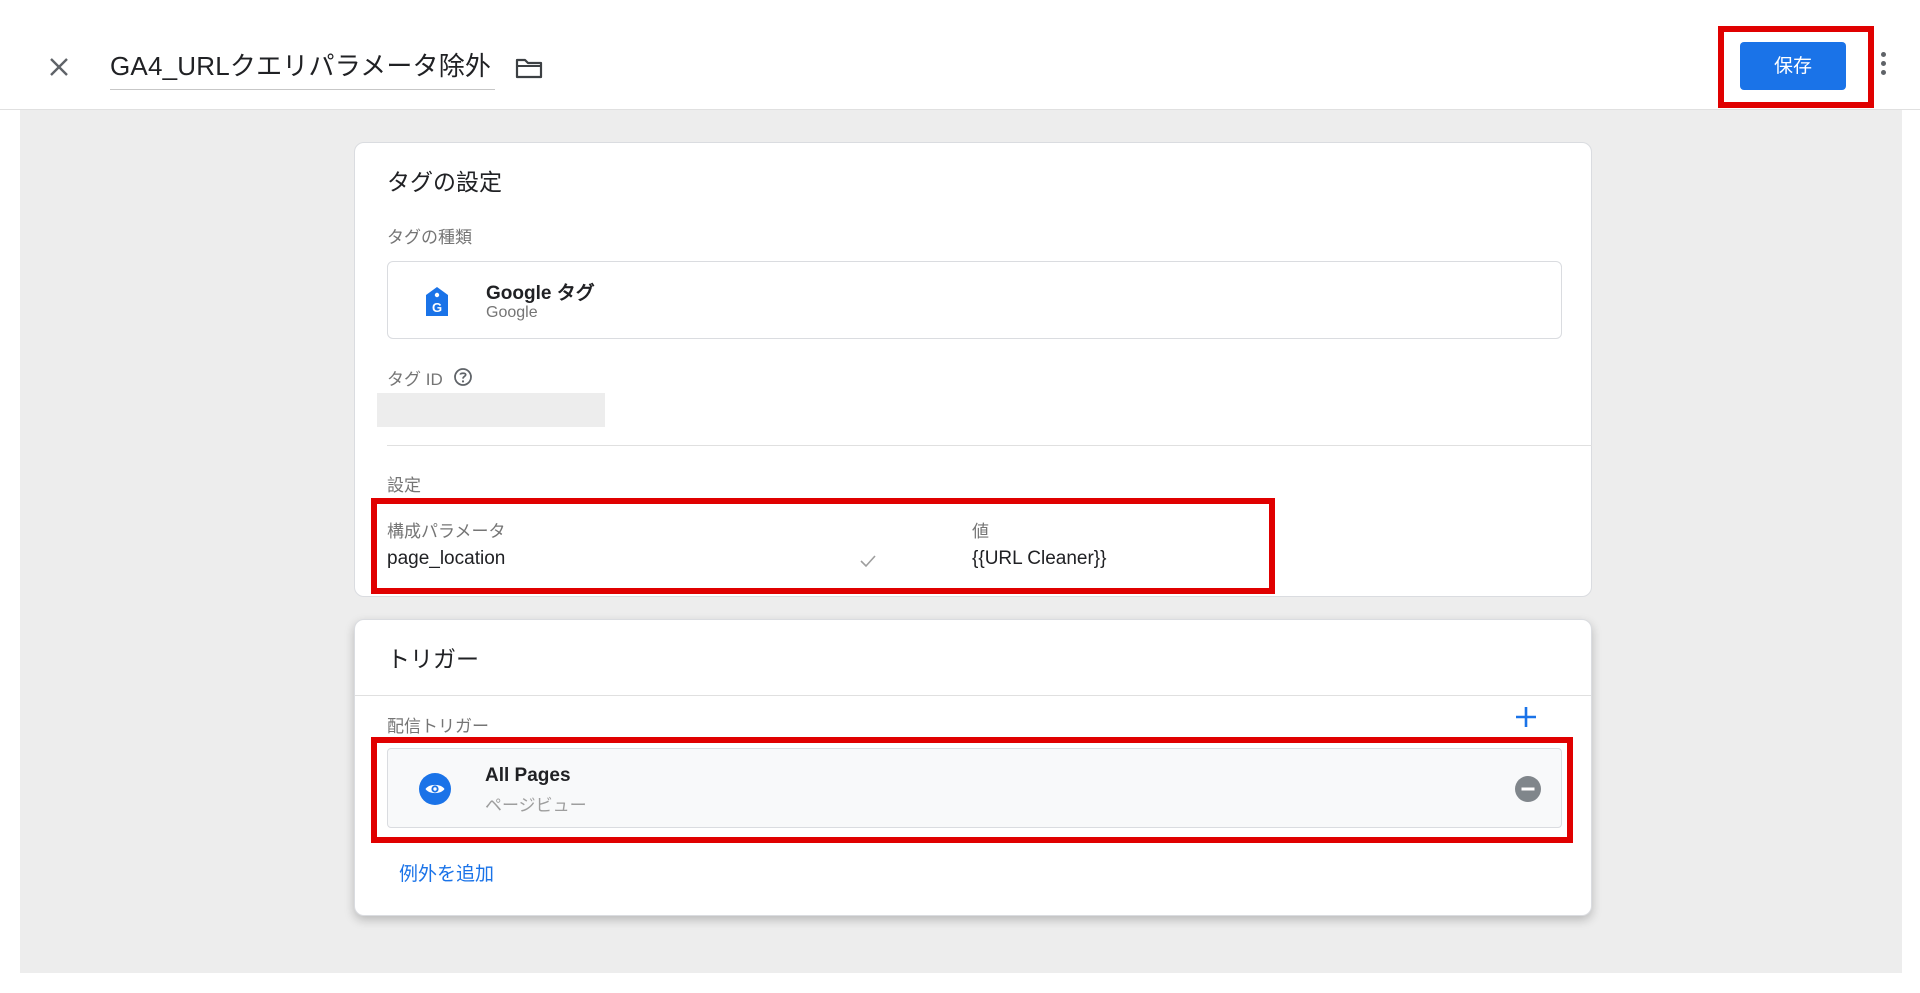  I want to click on remove-circle-icon, so click(1528, 789).